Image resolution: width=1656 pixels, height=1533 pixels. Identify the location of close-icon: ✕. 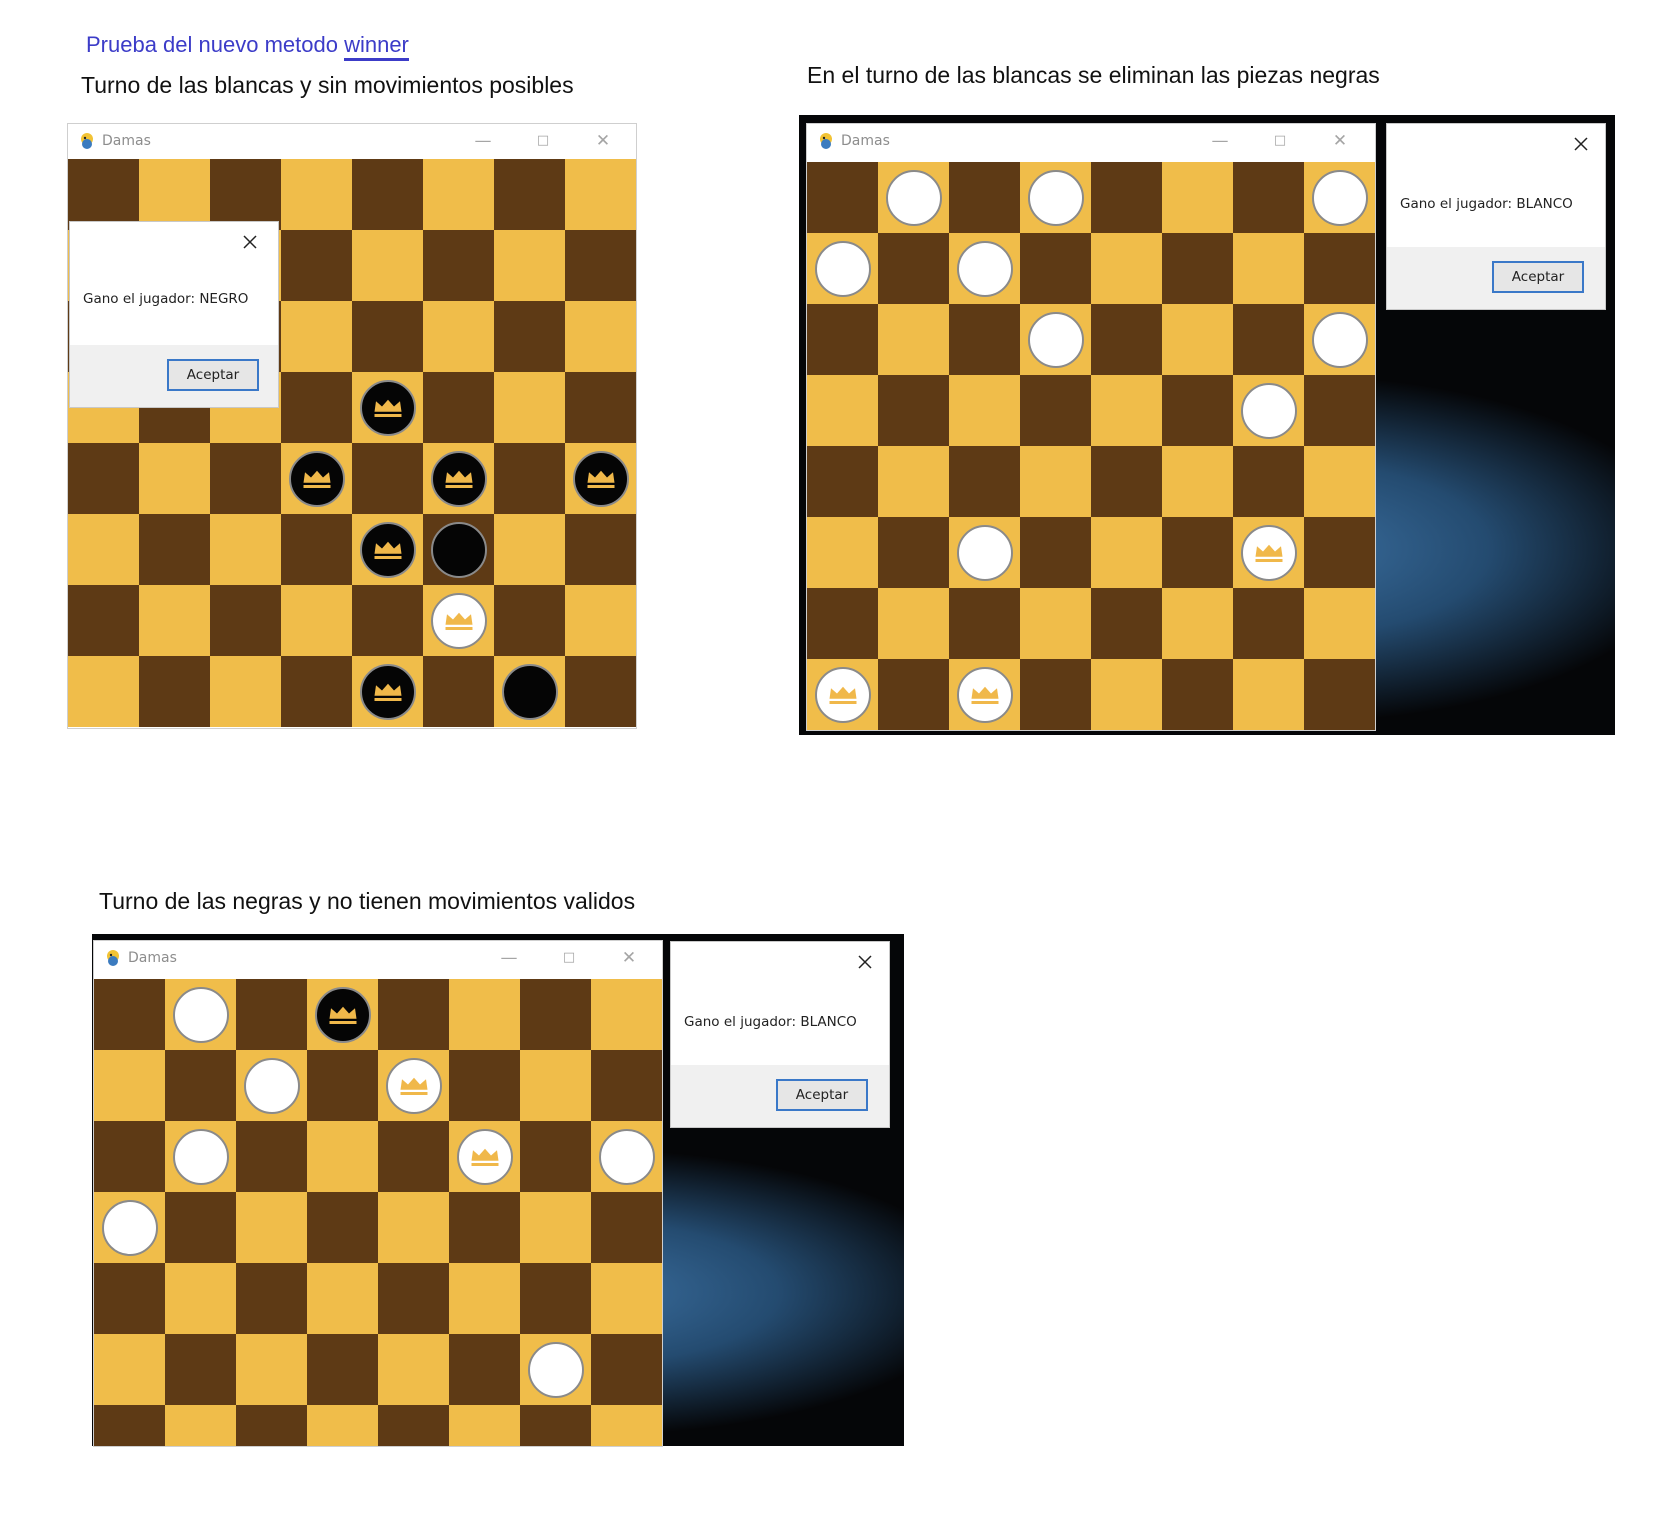
(1340, 141).